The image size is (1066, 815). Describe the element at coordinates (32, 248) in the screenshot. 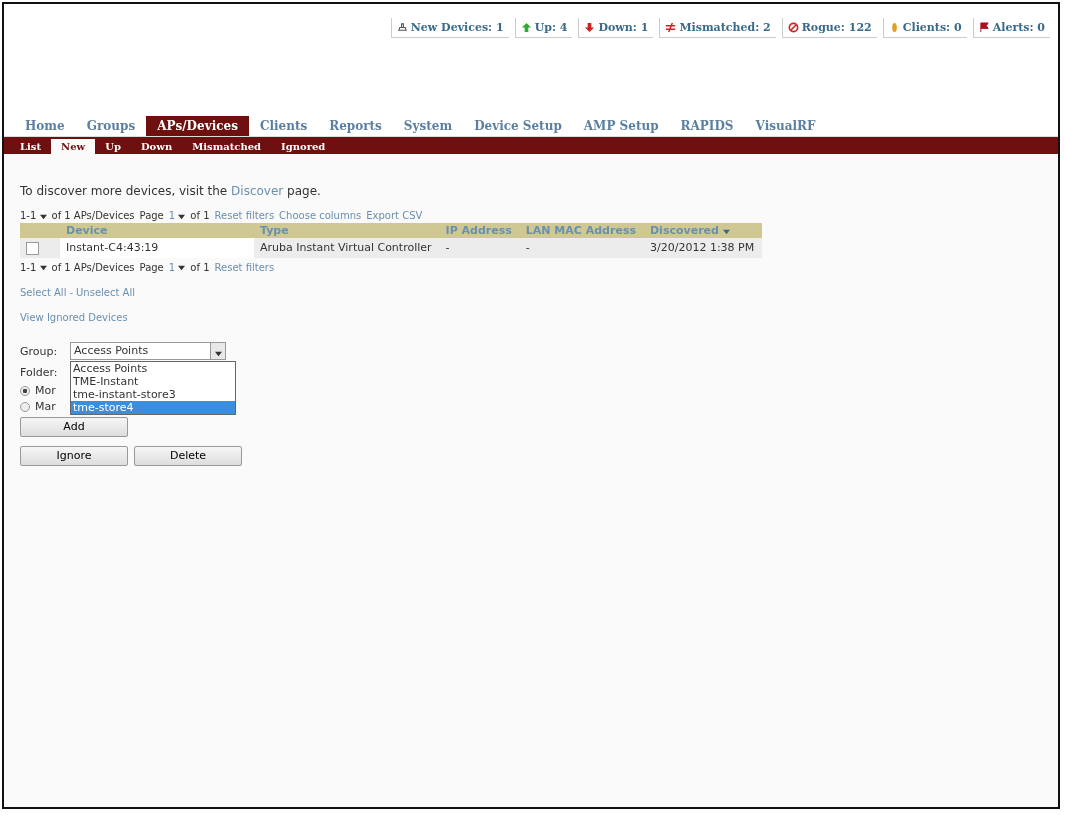

I see `row-checkbox` at that location.